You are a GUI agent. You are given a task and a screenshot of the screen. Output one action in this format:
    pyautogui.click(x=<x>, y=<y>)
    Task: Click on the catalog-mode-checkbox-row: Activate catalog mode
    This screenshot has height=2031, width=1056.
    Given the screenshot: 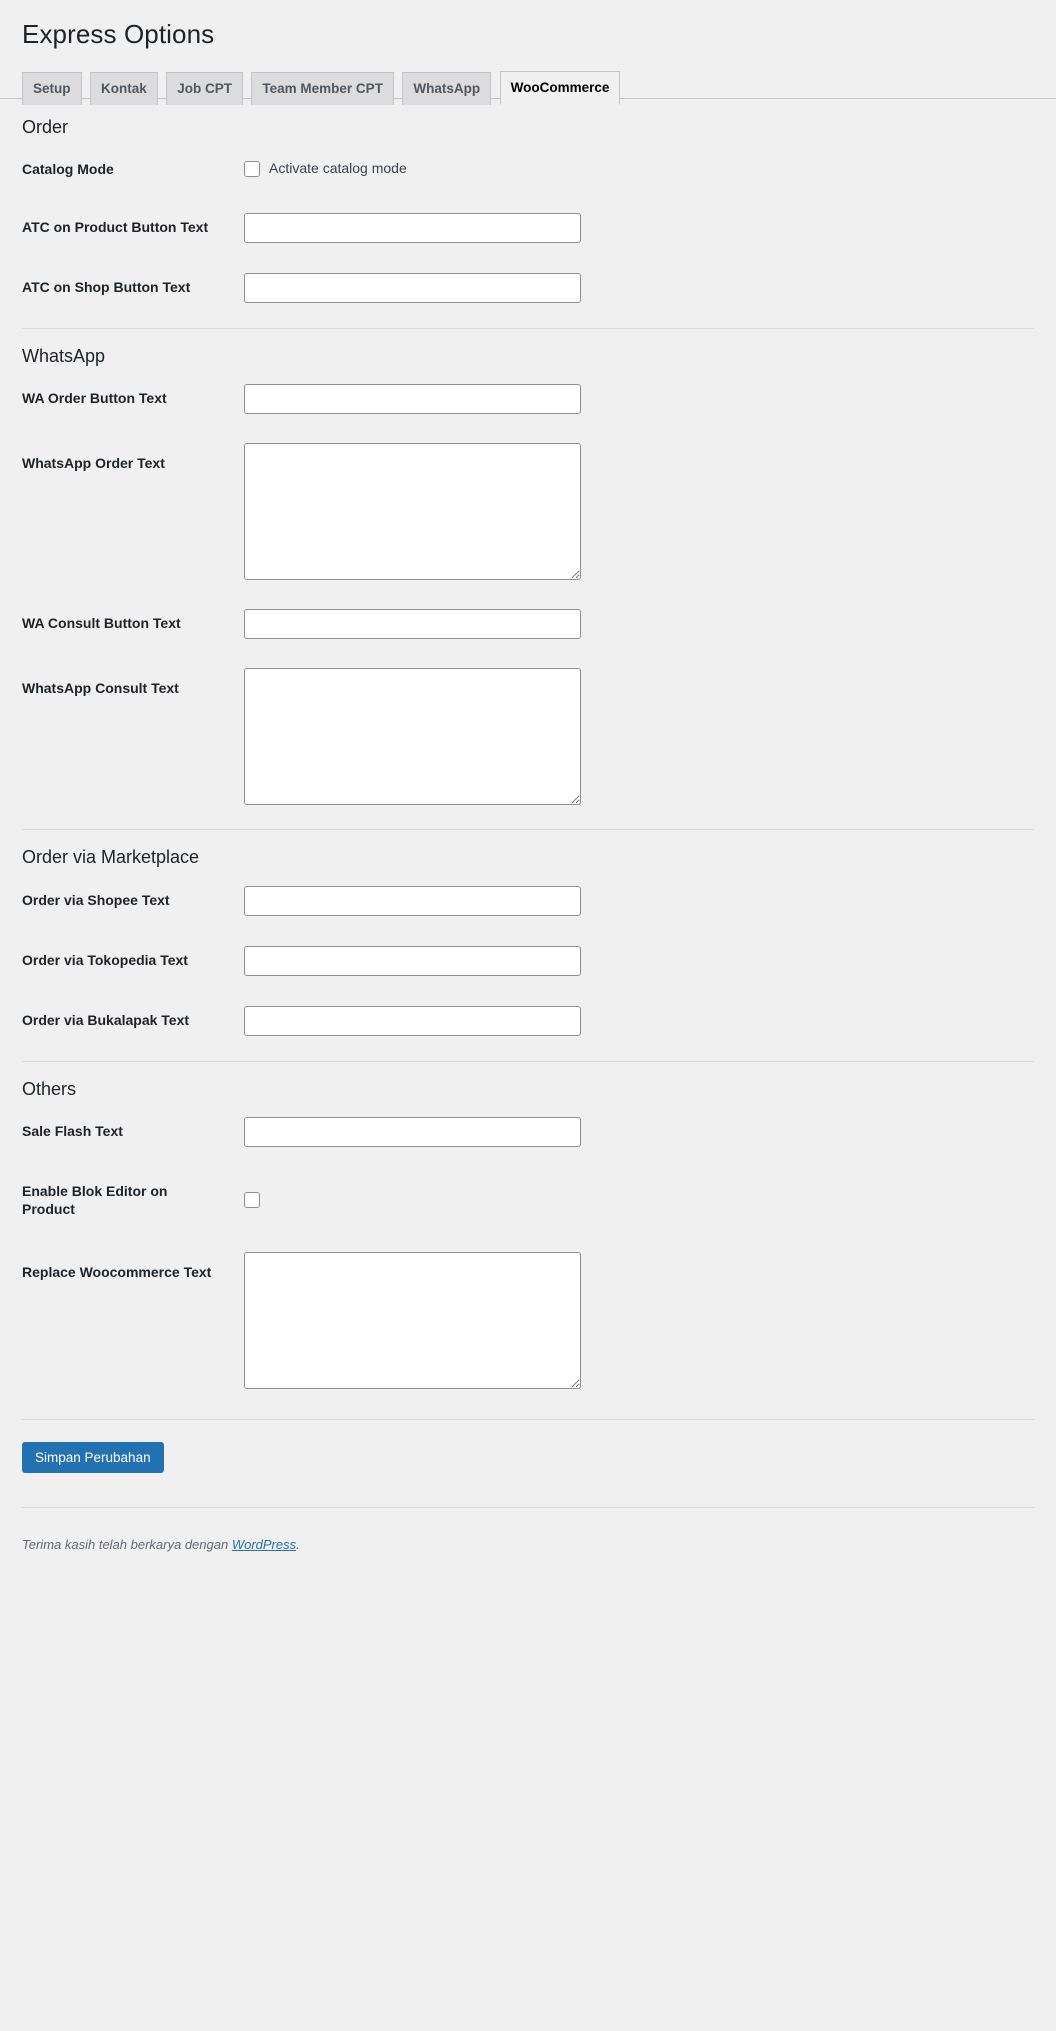 What is the action you would take?
    pyautogui.click(x=635, y=169)
    